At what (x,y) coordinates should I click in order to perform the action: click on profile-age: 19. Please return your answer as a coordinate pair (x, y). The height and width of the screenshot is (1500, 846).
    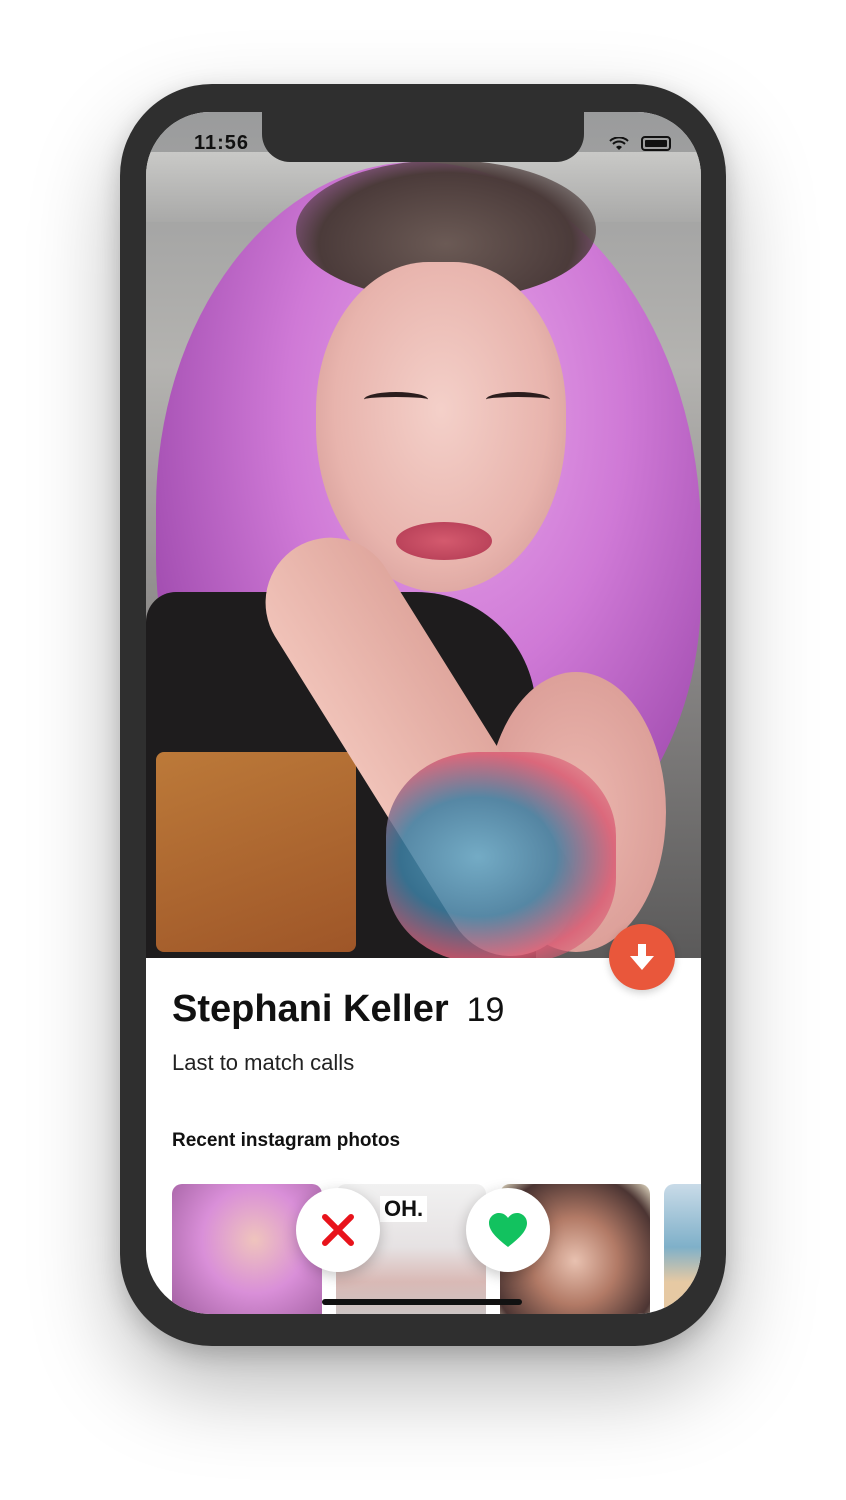
    Looking at the image, I should click on (485, 1010).